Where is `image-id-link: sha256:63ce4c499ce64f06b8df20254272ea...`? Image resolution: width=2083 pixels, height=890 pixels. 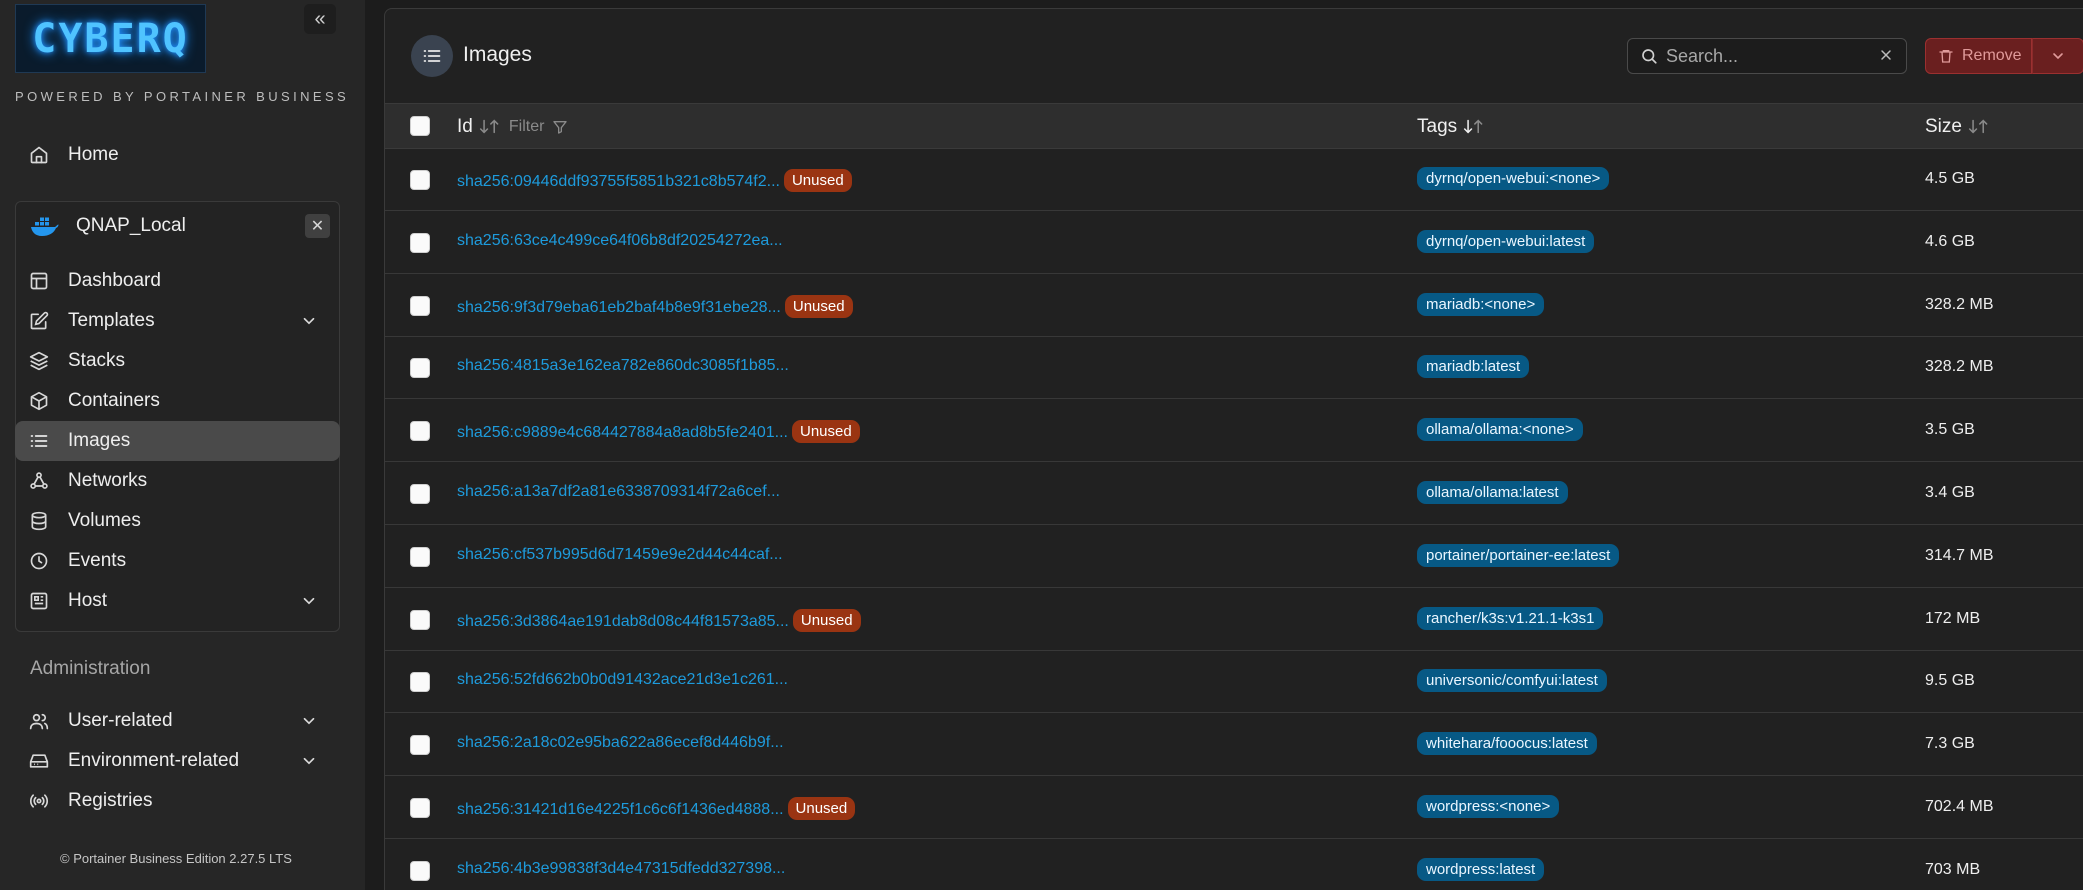
image-id-link: sha256:63ce4c499ce64f06b8df20254272ea... is located at coordinates (620, 240).